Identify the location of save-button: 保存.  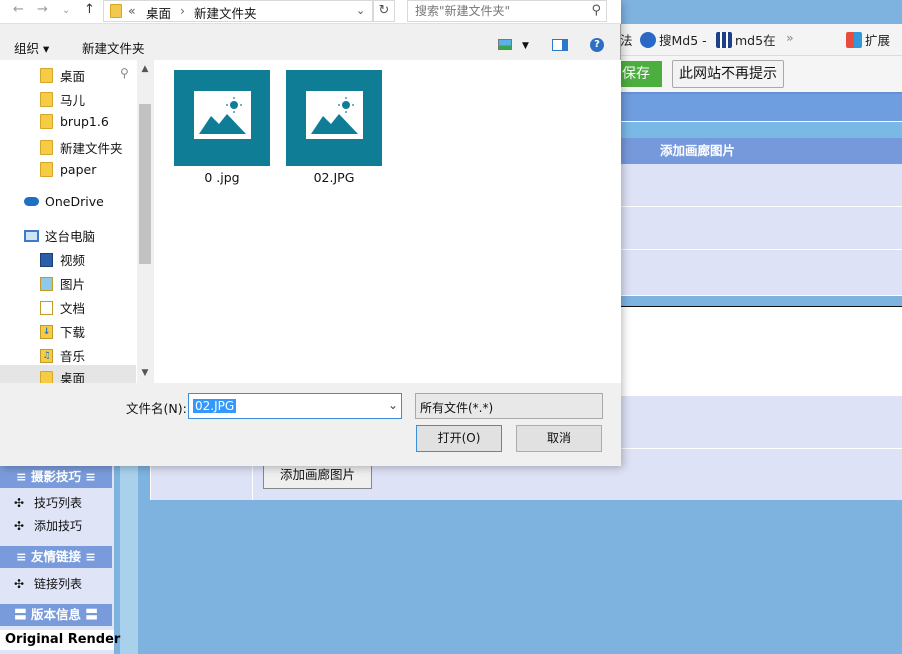
(641, 74).